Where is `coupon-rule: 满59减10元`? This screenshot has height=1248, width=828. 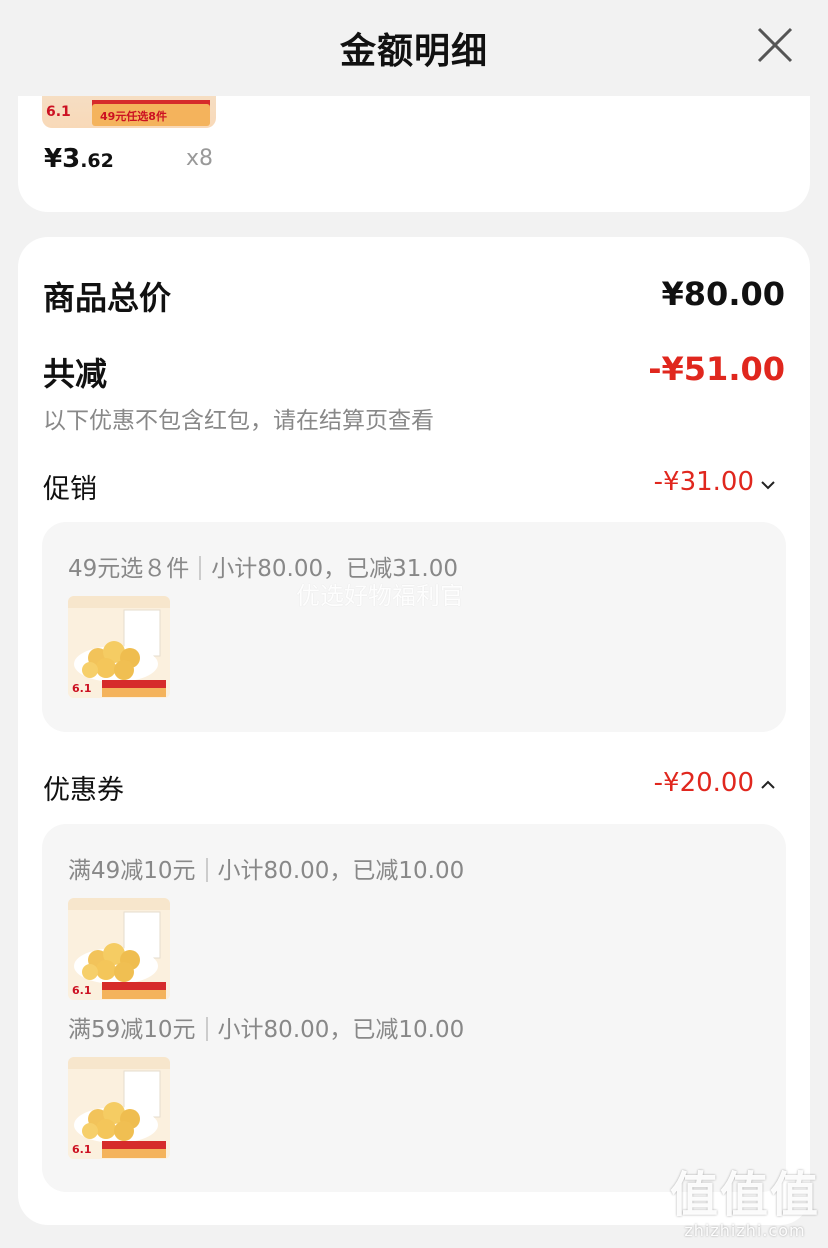 coupon-rule: 满59减10元 is located at coordinates (132, 1030).